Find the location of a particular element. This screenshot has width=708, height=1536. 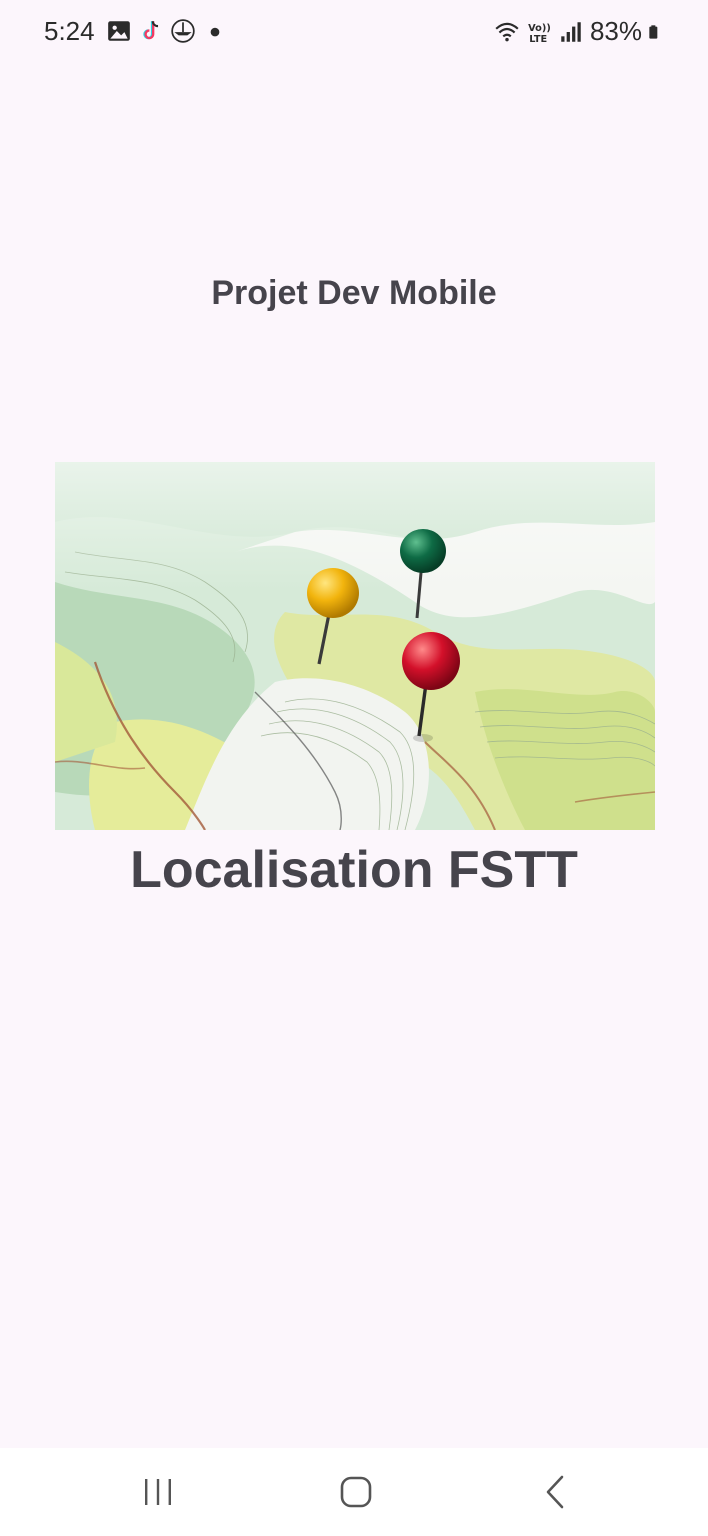

svg-text: LTE is located at coordinates (538, 38).